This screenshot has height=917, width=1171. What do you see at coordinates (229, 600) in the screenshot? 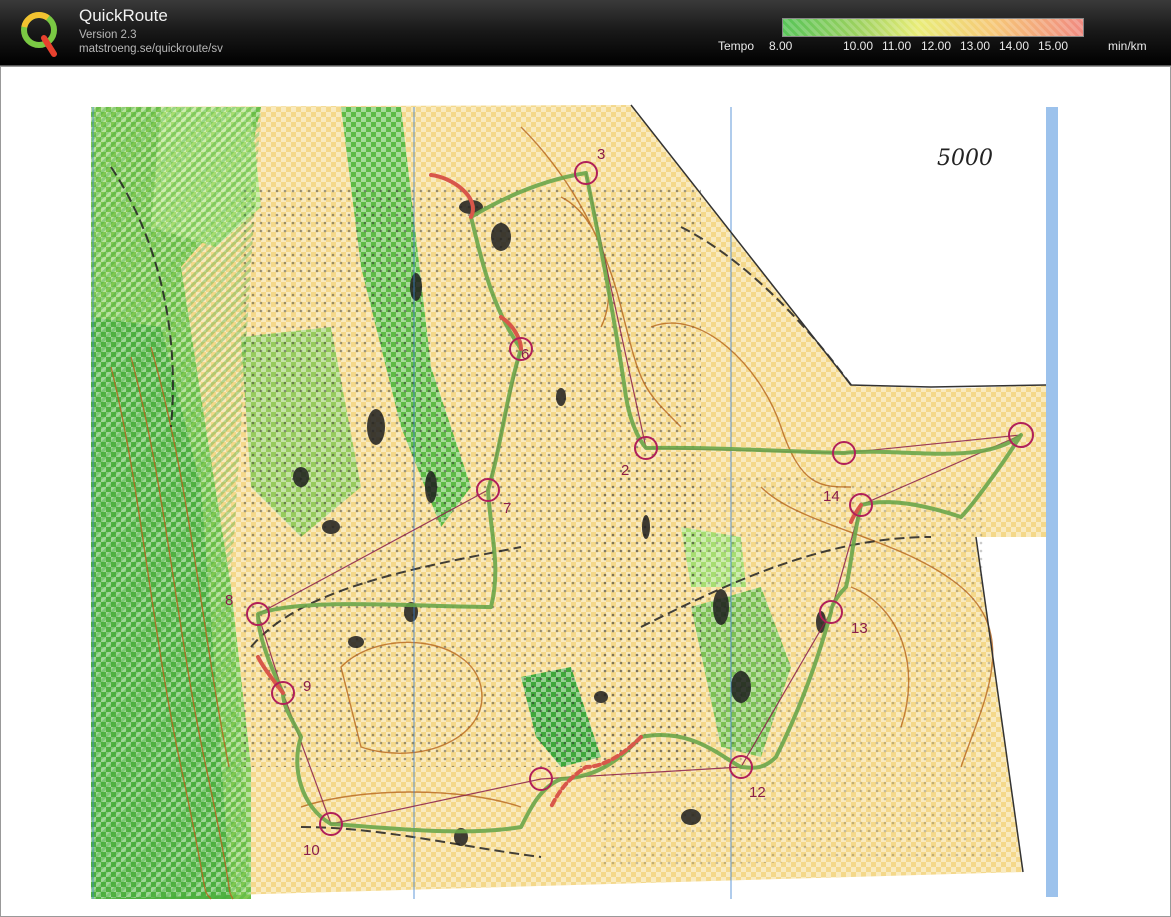
I see `control-number: 8` at bounding box center [229, 600].